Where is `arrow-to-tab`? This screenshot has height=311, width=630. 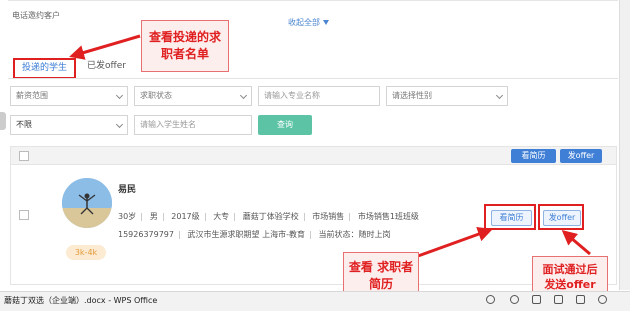
arrow-to-tab is located at coordinates (105, 47).